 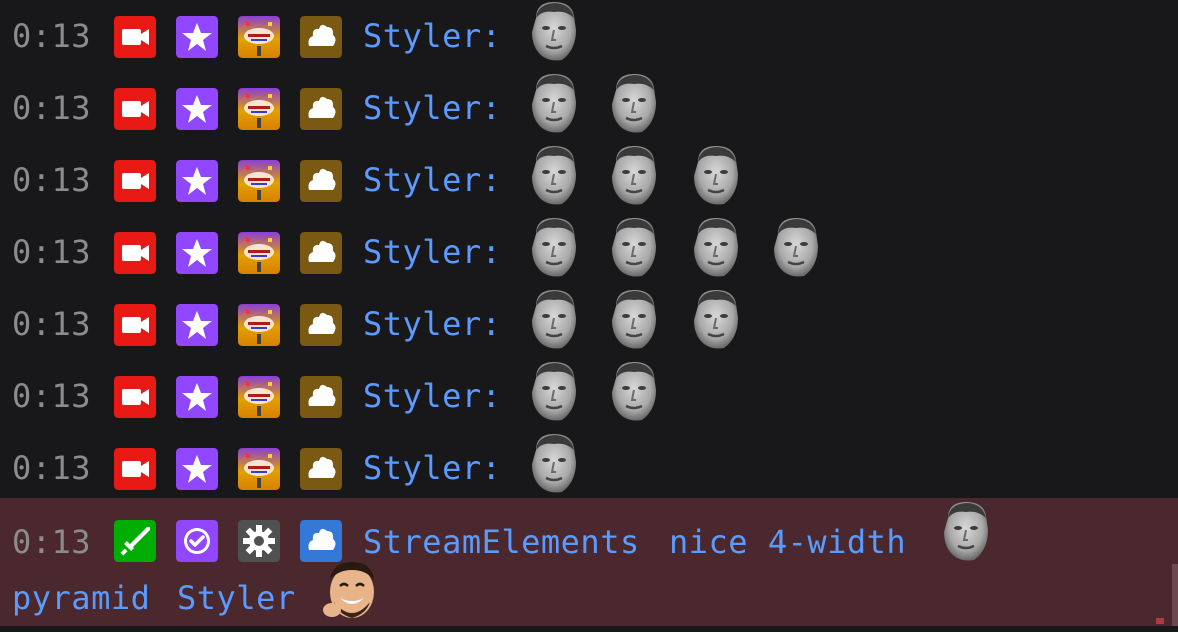 I want to click on cheer-cloud-blue-icon, so click(x=321, y=541).